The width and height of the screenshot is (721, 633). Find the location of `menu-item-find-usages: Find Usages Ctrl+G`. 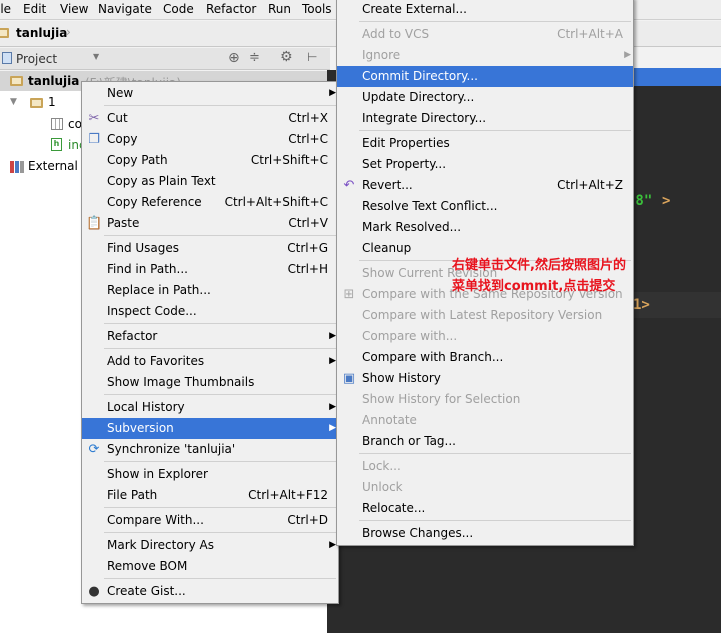

menu-item-find-usages: Find Usages Ctrl+G is located at coordinates (210, 248).